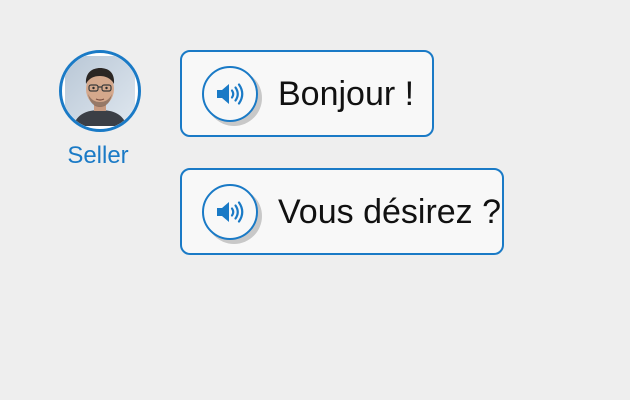 The image size is (630, 400). I want to click on speaker-name: Seller, so click(98, 155).